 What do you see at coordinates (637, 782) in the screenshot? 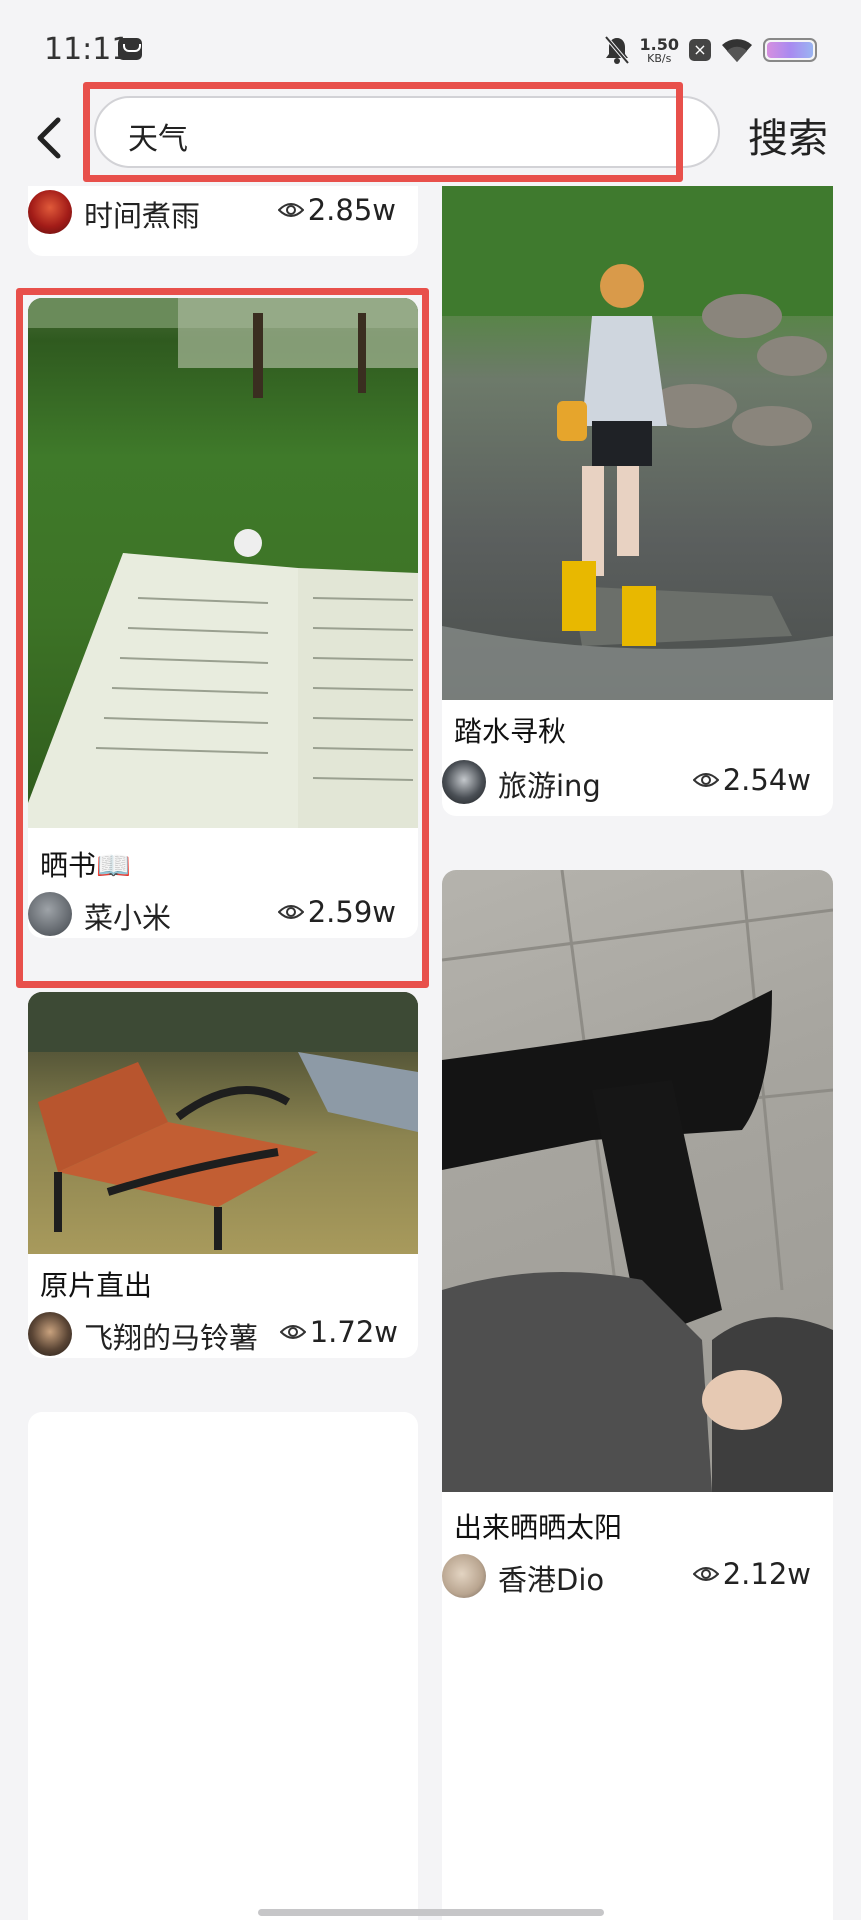
I see `card-meta: 旅游ing 2.54w` at bounding box center [637, 782].